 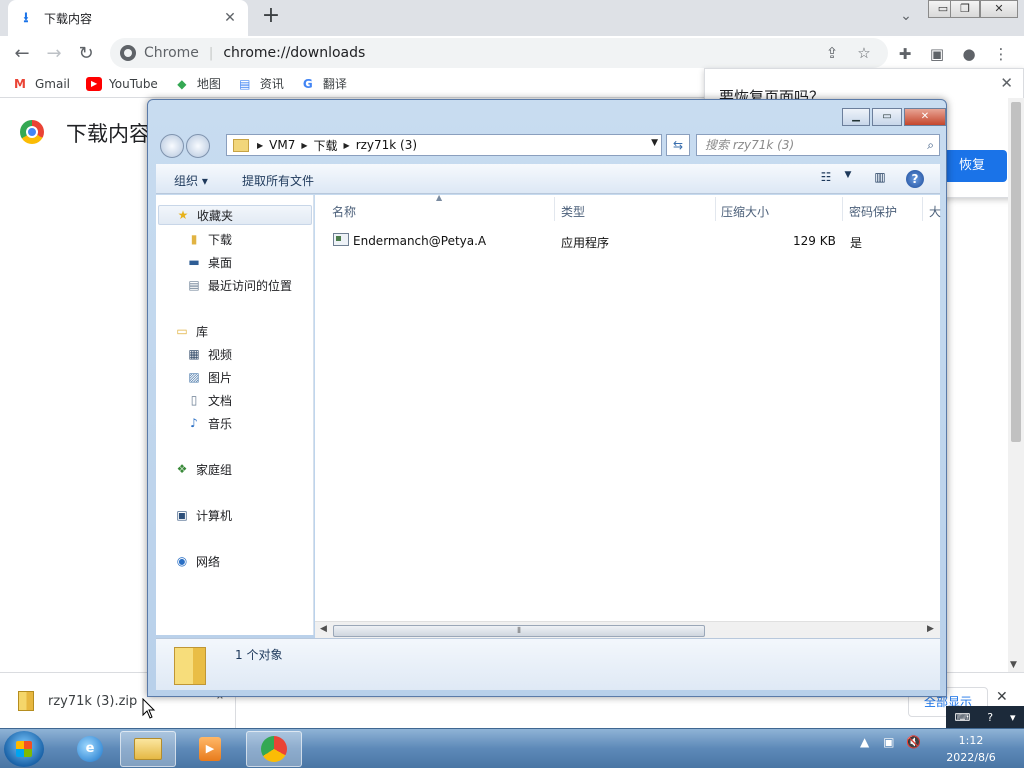 I want to click on extract-all-button: 提取所有文件, so click(x=278, y=180).